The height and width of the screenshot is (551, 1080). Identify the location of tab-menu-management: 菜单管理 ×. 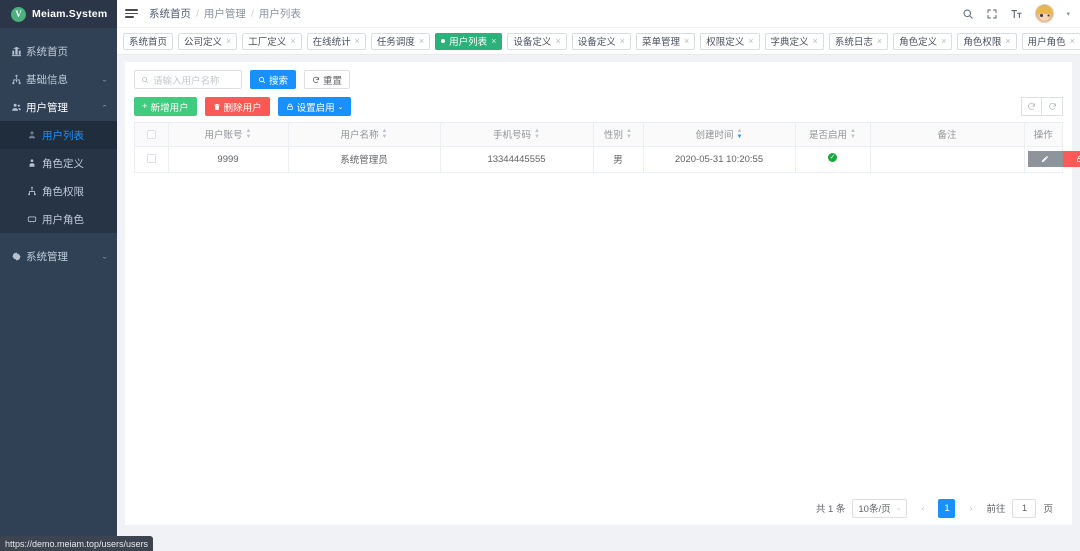
(665, 41).